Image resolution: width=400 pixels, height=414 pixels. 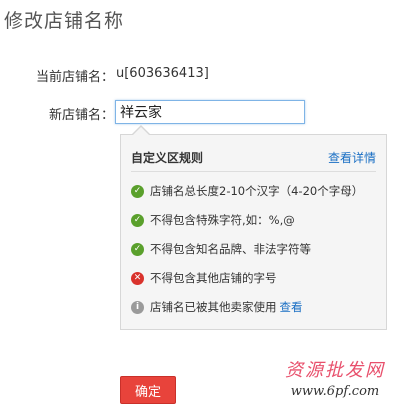 I want to click on rules-title: 自定义区规则, so click(x=167, y=158).